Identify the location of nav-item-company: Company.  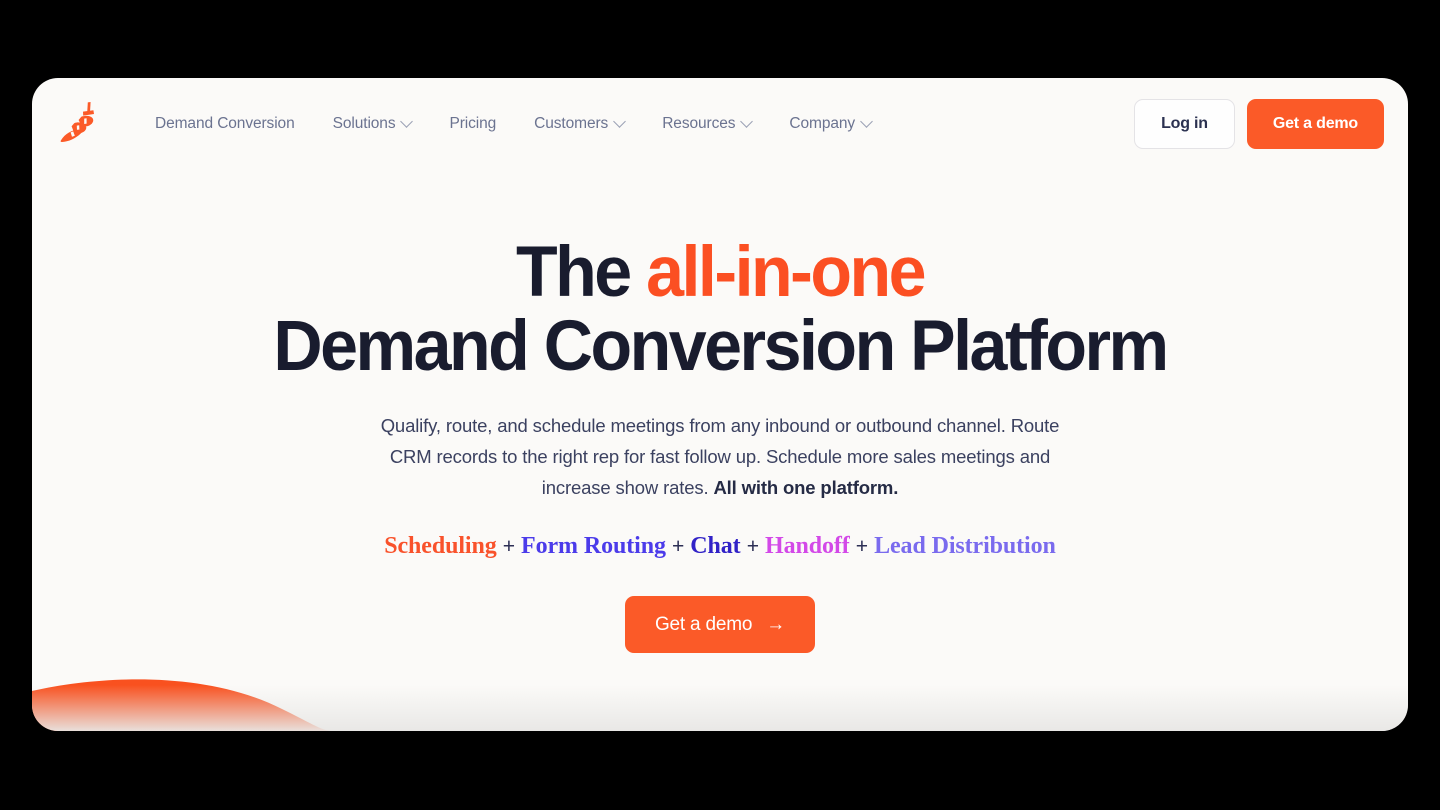
(830, 124).